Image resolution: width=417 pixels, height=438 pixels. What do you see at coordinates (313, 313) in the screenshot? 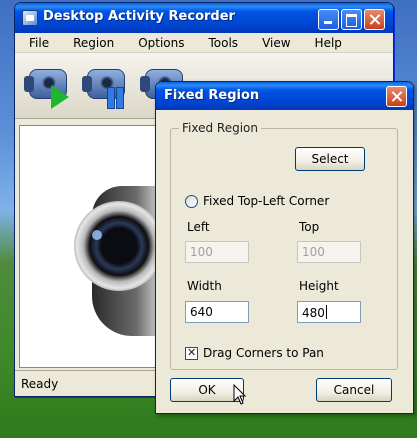
I see `height-value: 480` at bounding box center [313, 313].